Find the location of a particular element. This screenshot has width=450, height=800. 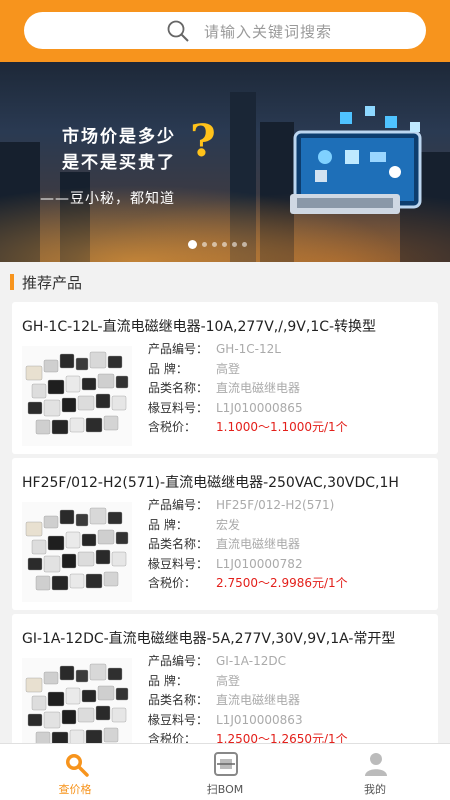

carousel-indicator is located at coordinates (217, 244).